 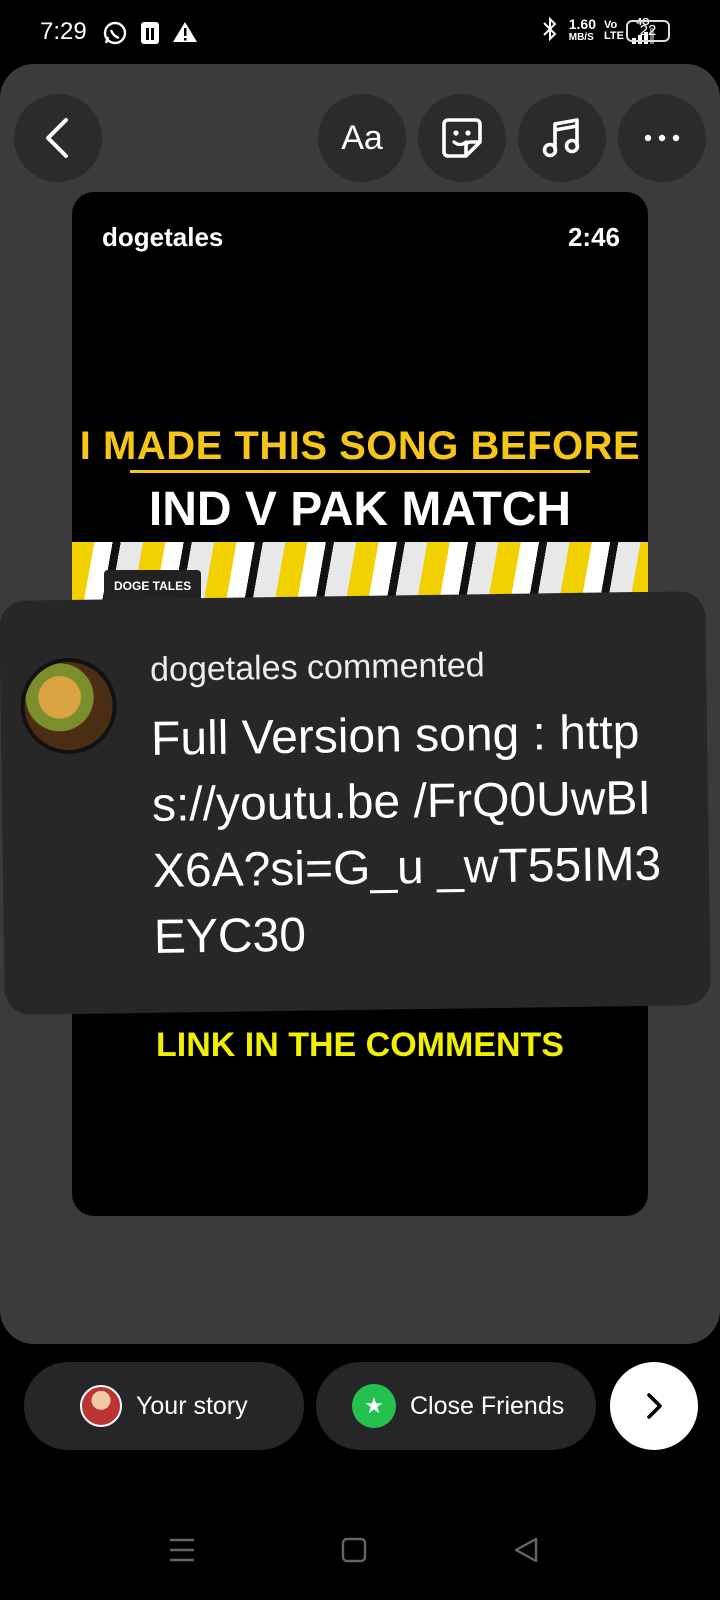 I want to click on network-speed: 1.60 MB/S, so click(x=582, y=29).